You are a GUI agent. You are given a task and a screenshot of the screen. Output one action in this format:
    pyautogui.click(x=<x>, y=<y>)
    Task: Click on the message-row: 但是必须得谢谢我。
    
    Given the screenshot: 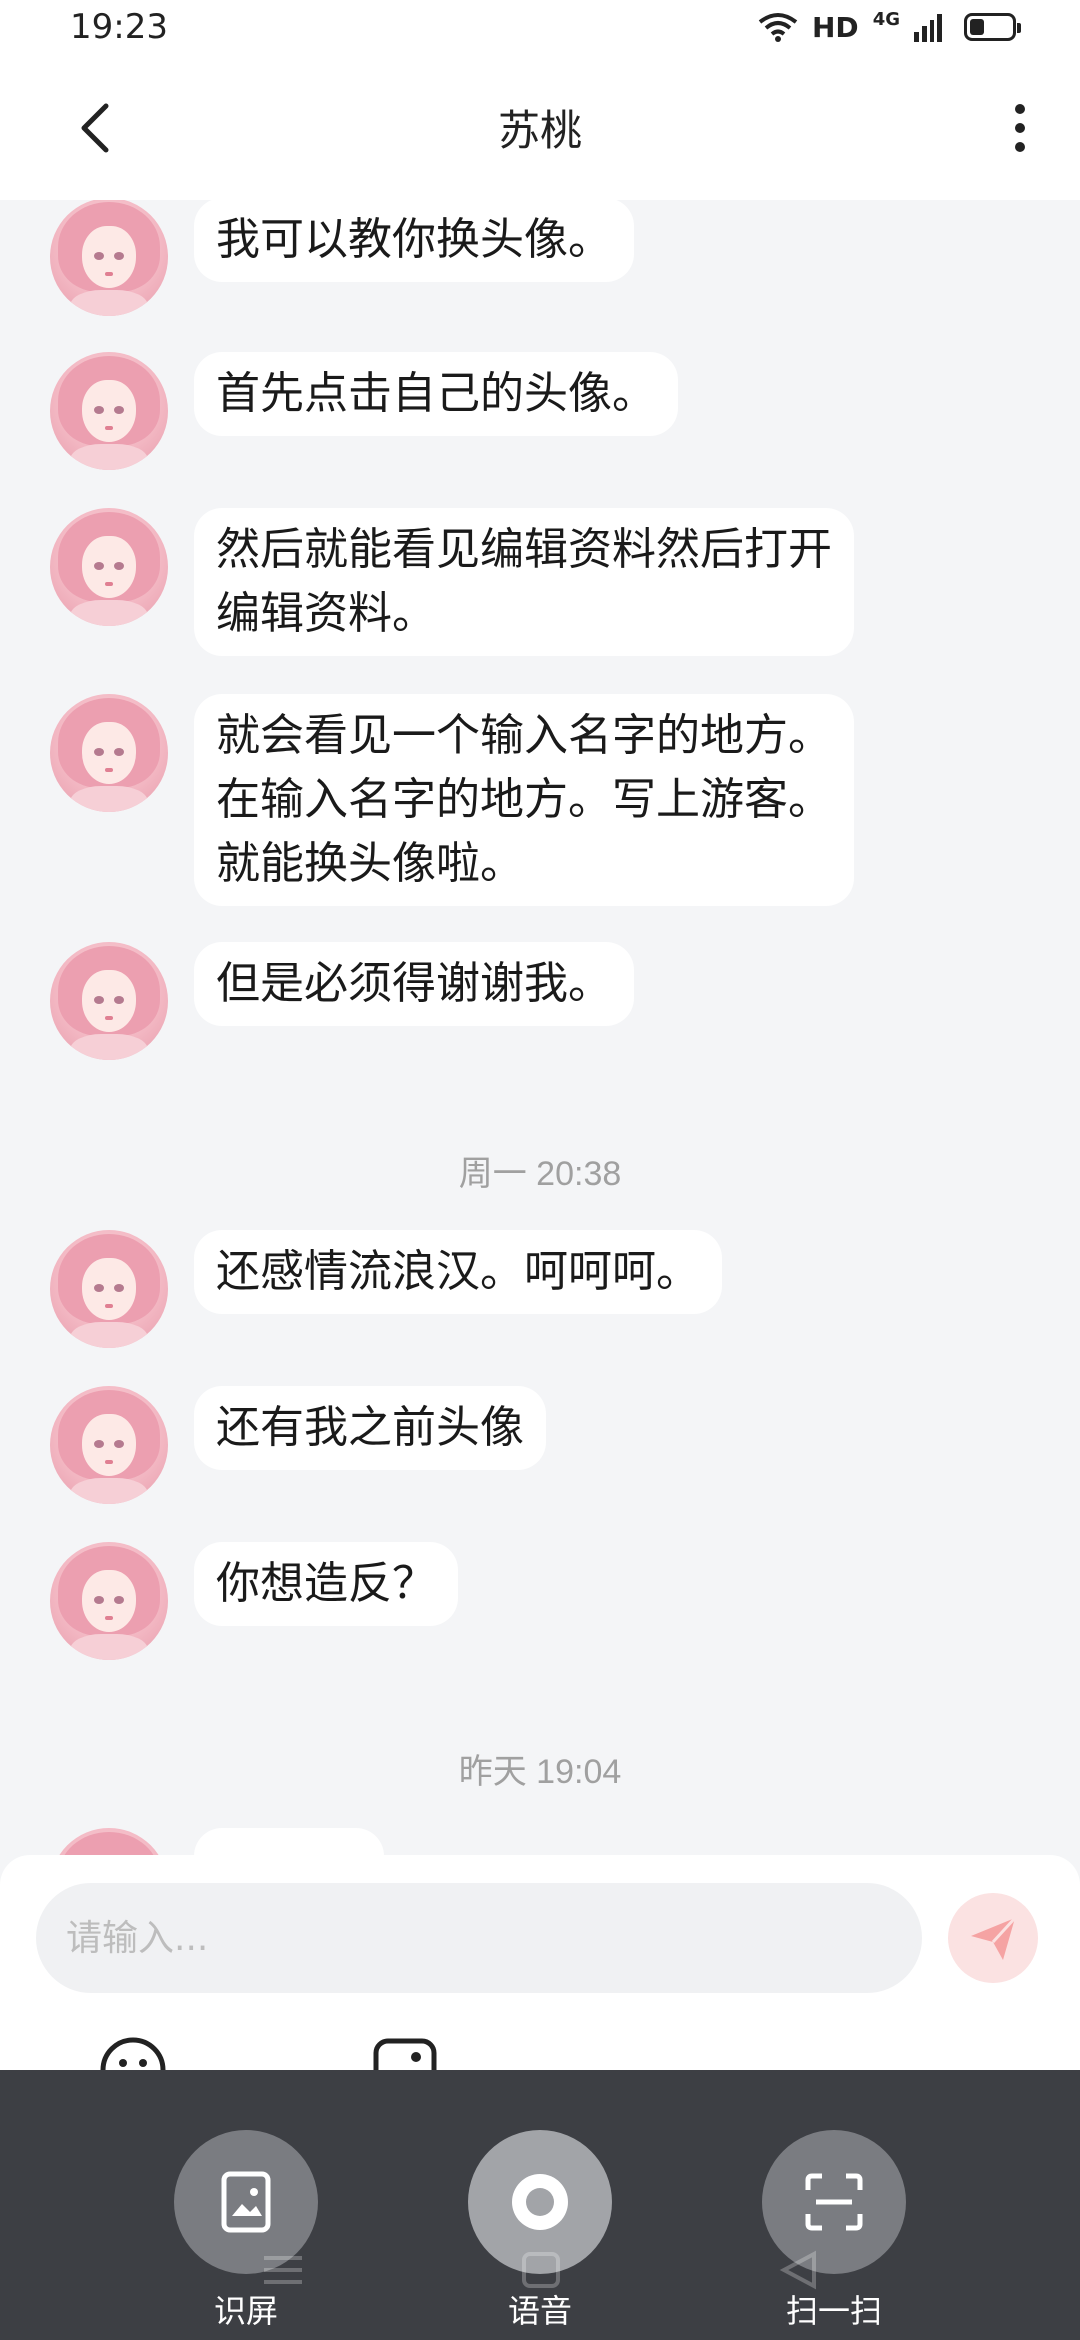 What is the action you would take?
    pyautogui.click(x=342, y=1001)
    